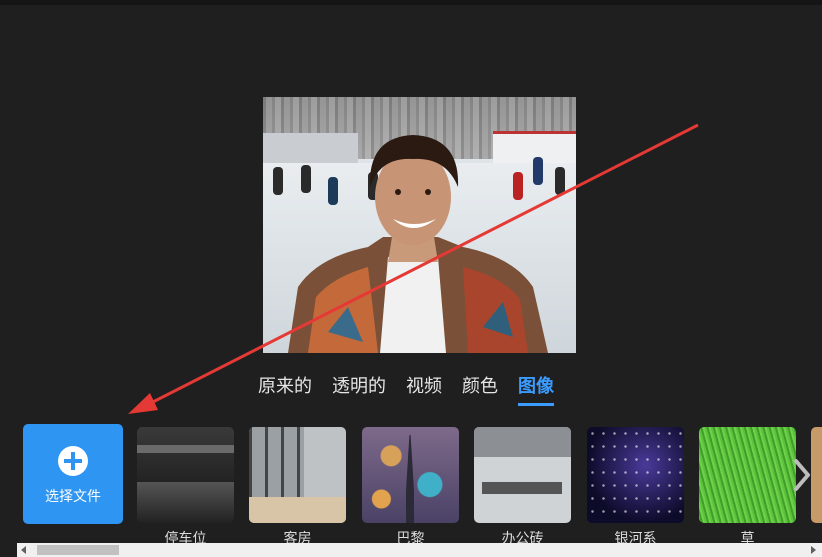  Describe the element at coordinates (747, 475) in the screenshot. I see `background-thumb-grass` at that location.